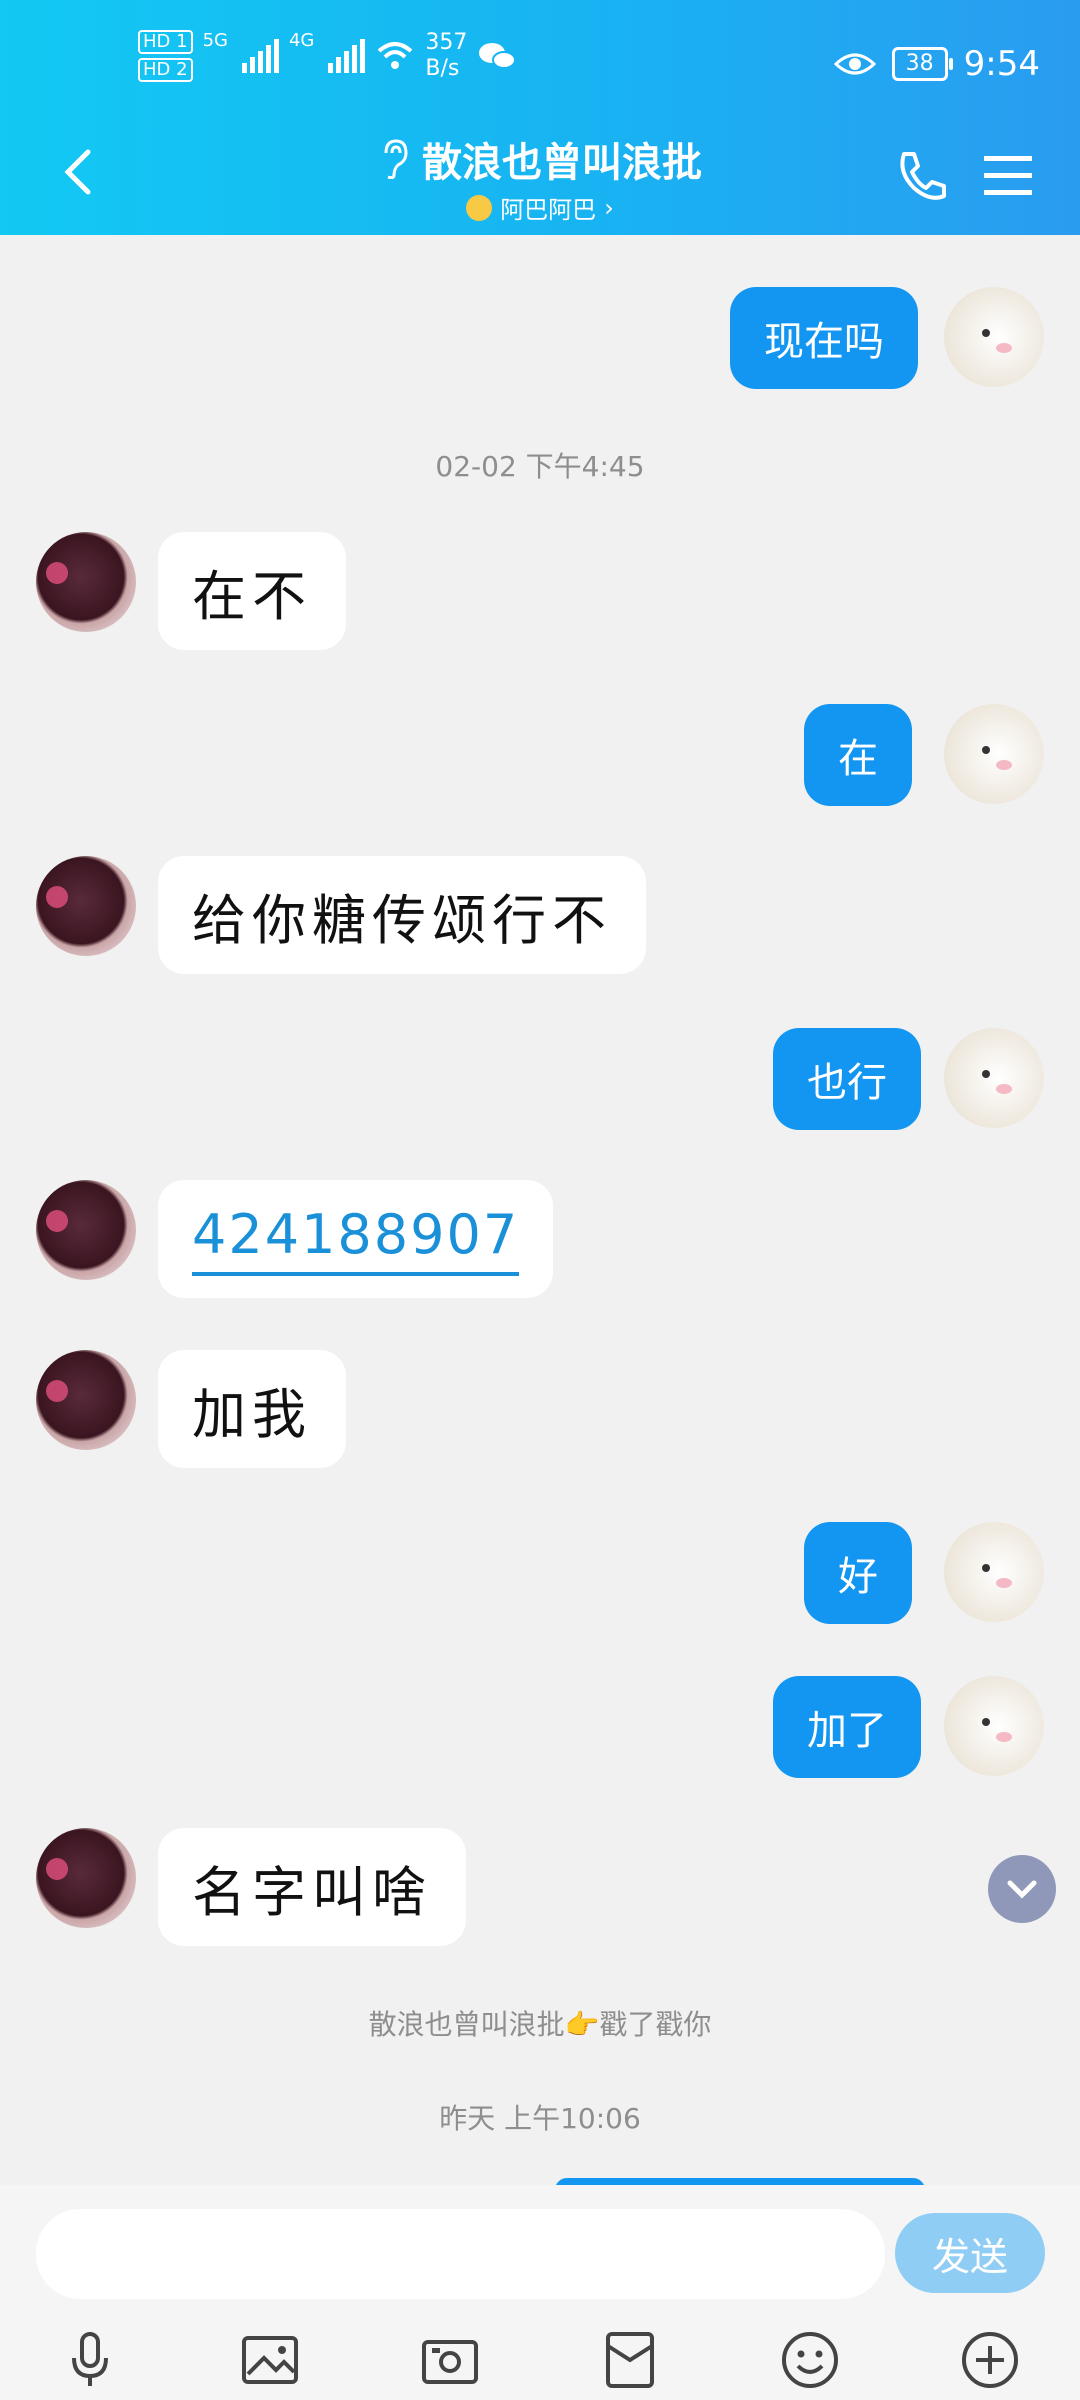  I want to click on chevron-down-icon, so click(1022, 1889).